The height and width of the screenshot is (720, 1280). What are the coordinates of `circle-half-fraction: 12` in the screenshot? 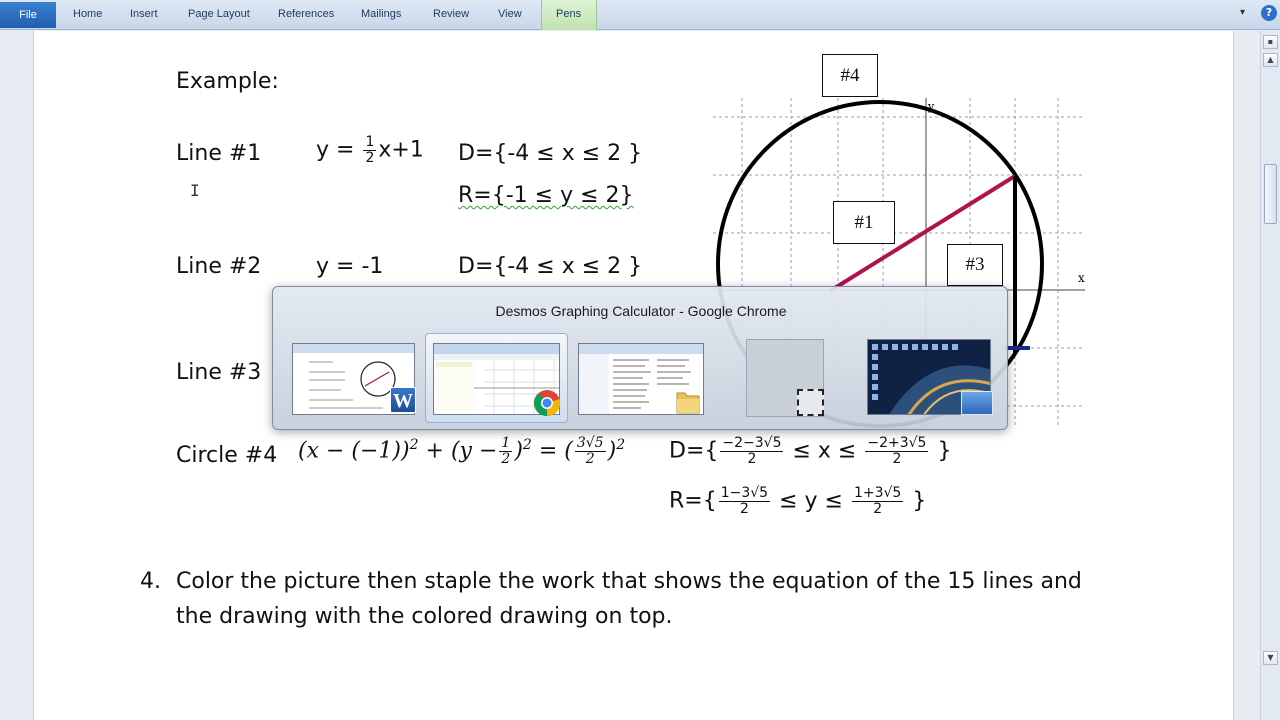 It's located at (506, 451).